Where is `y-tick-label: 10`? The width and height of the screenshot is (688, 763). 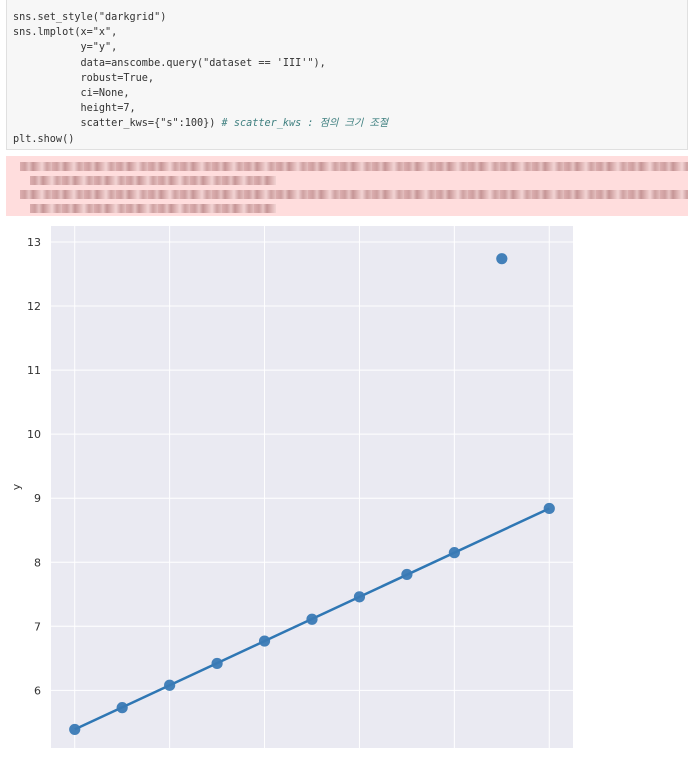
y-tick-label: 10 is located at coordinates (34, 434).